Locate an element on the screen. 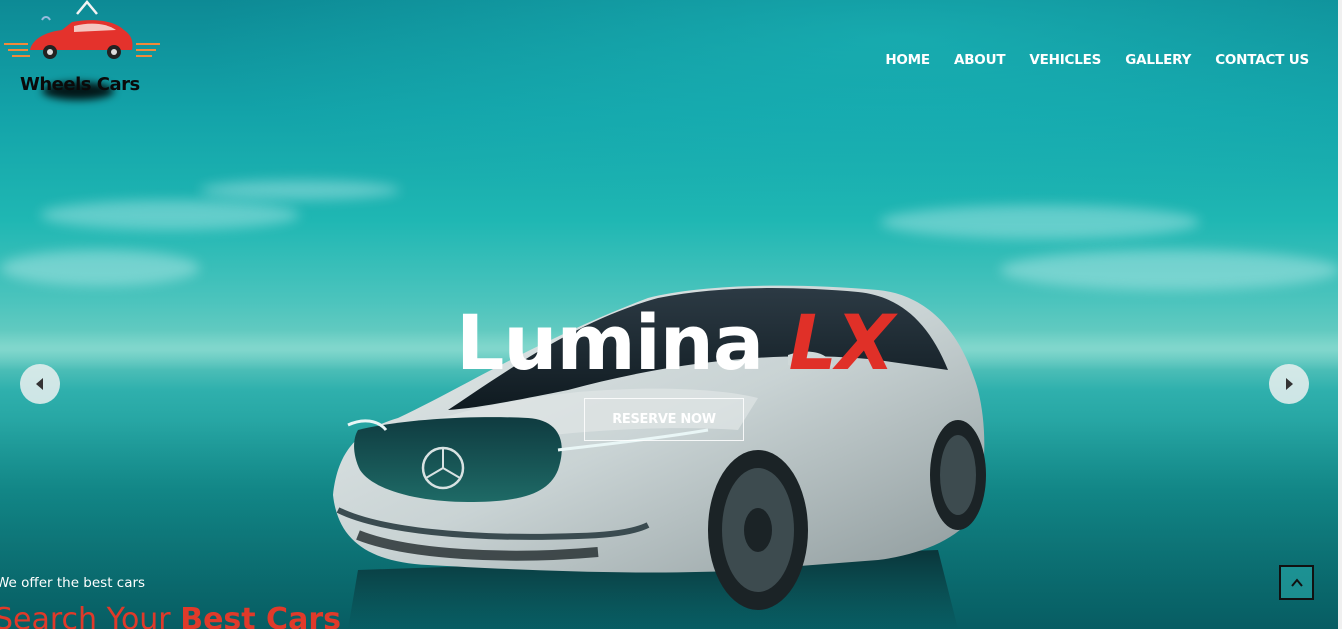 This screenshot has height=629, width=1342. caret-right-icon is located at coordinates (1289, 384).